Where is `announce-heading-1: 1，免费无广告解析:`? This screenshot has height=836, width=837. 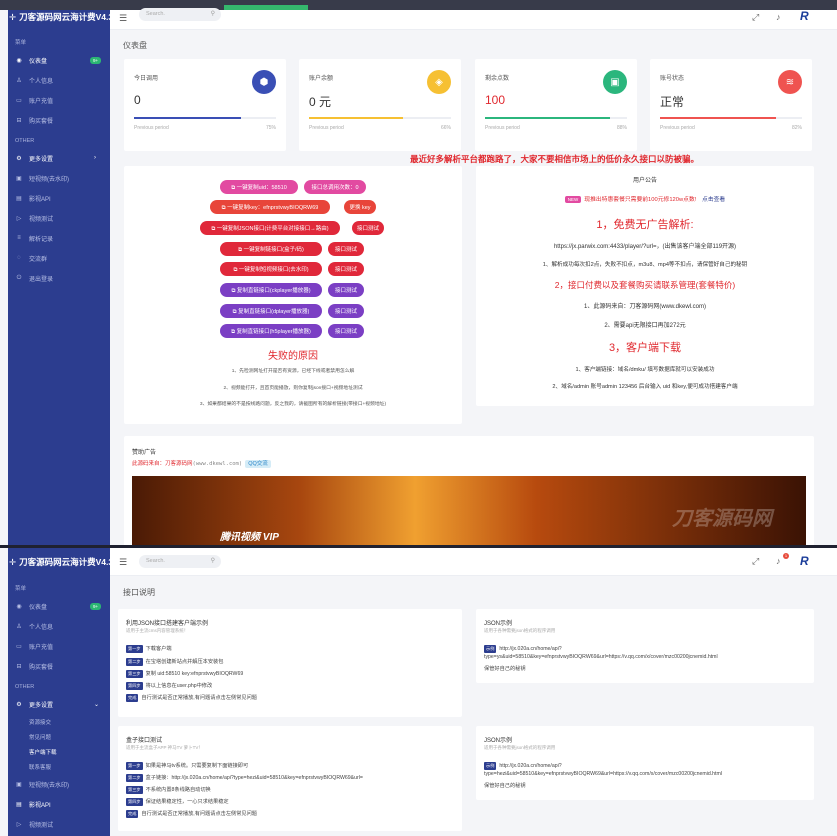
announce-heading-1: 1，免费无广告解析: is located at coordinates (645, 225).